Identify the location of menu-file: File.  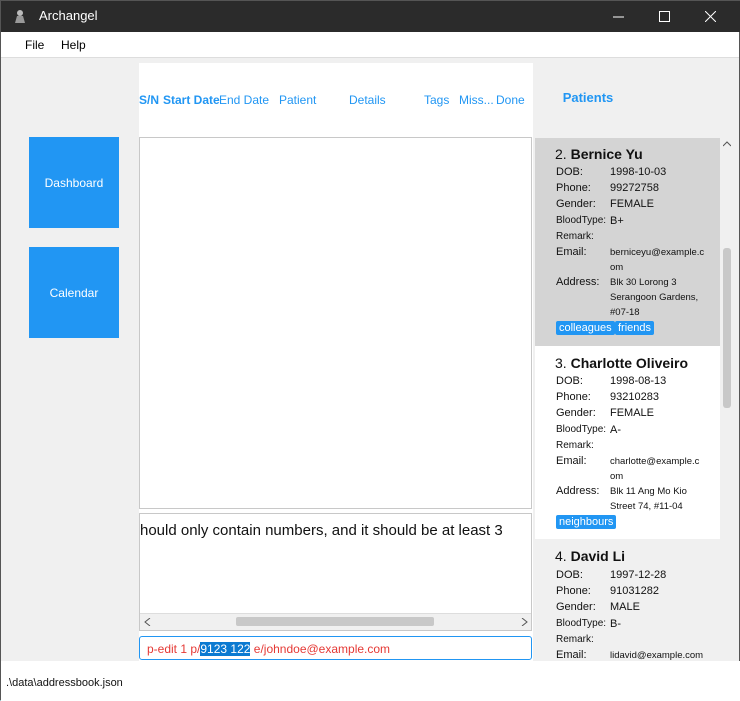
(34, 45).